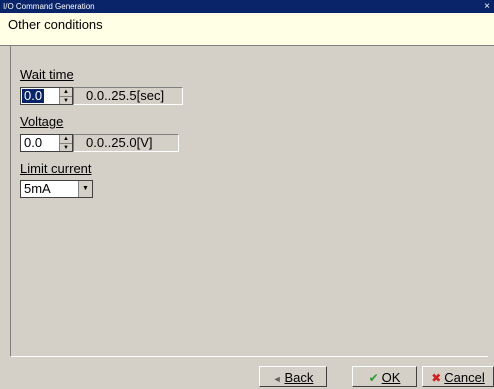 Image resolution: width=494 pixels, height=389 pixels. Describe the element at coordinates (277, 379) in the screenshot. I see `back-arrow-icon: ◄` at that location.